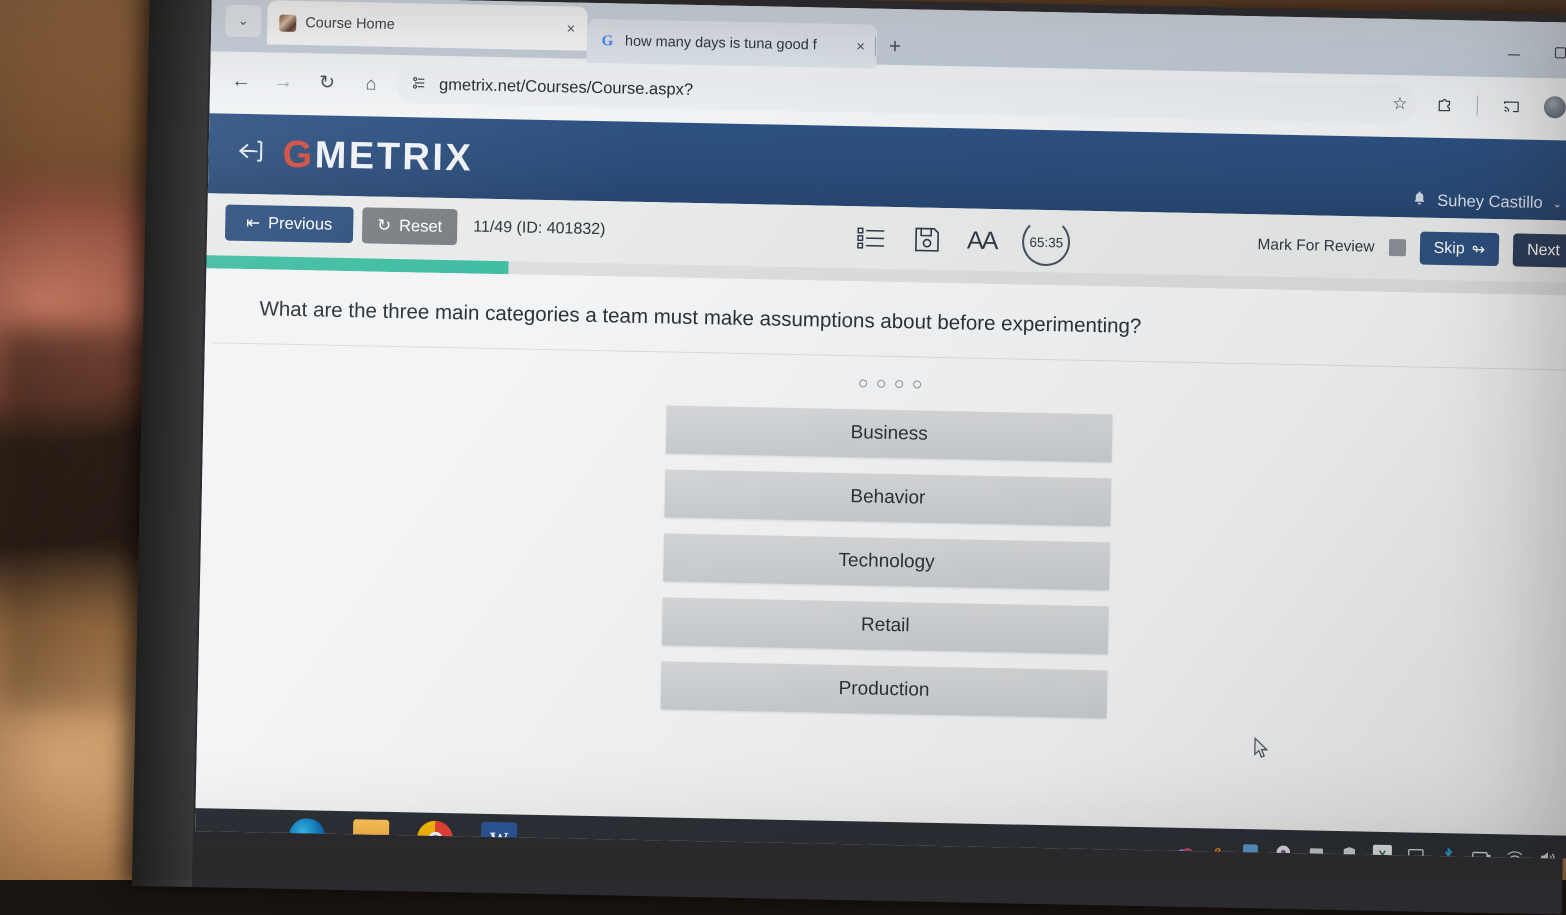 The height and width of the screenshot is (915, 1566). What do you see at coordinates (283, 81) in the screenshot?
I see `forward-icon: →` at bounding box center [283, 81].